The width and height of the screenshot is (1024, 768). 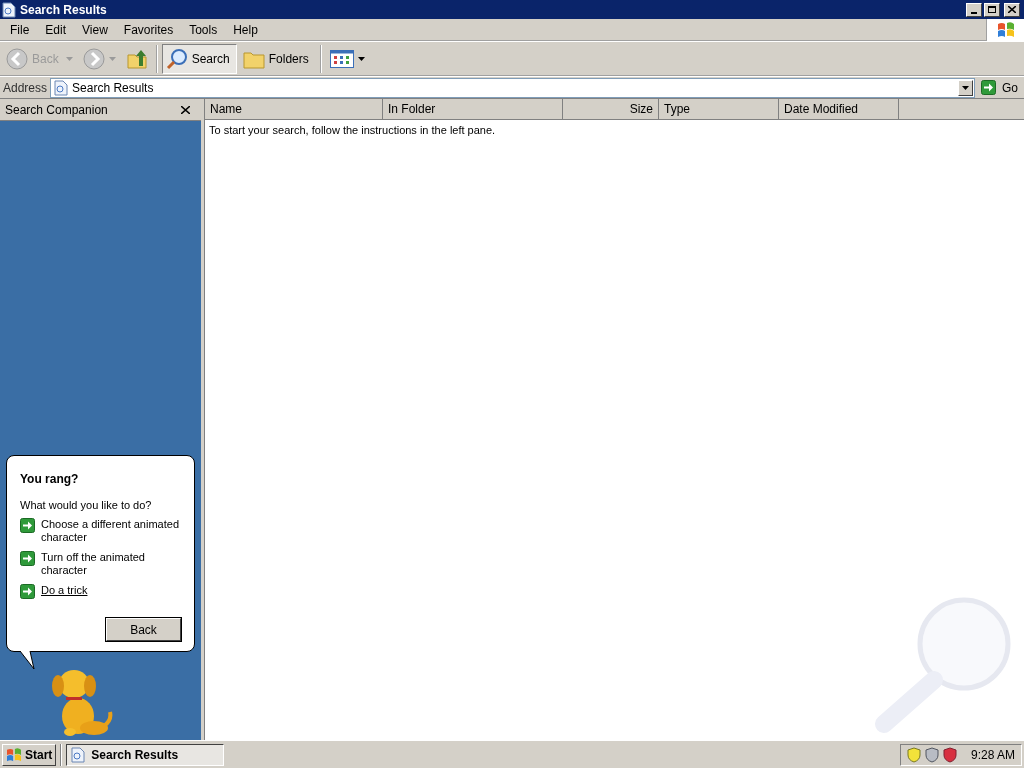 I want to click on start-button: Start, so click(x=29, y=754).